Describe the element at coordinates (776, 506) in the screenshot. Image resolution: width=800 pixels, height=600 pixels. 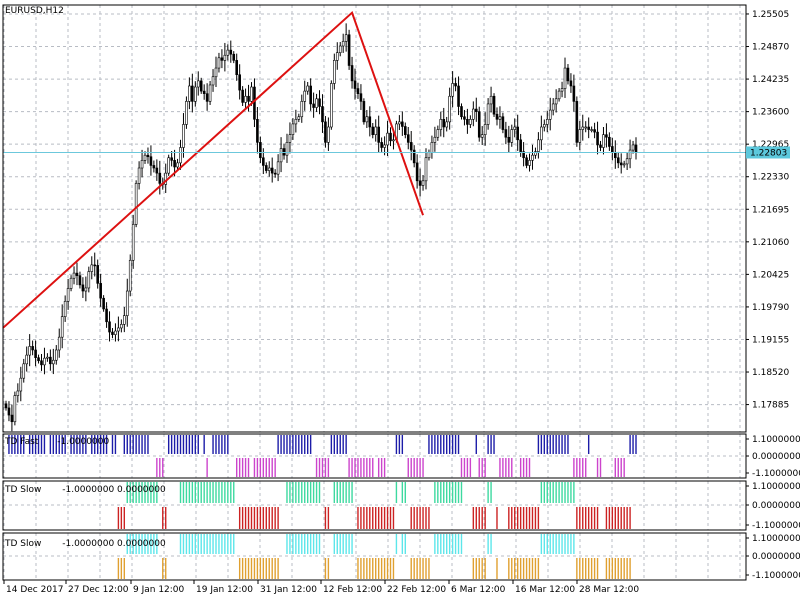
I see `indicator-scale-label: 0.0000000` at that location.